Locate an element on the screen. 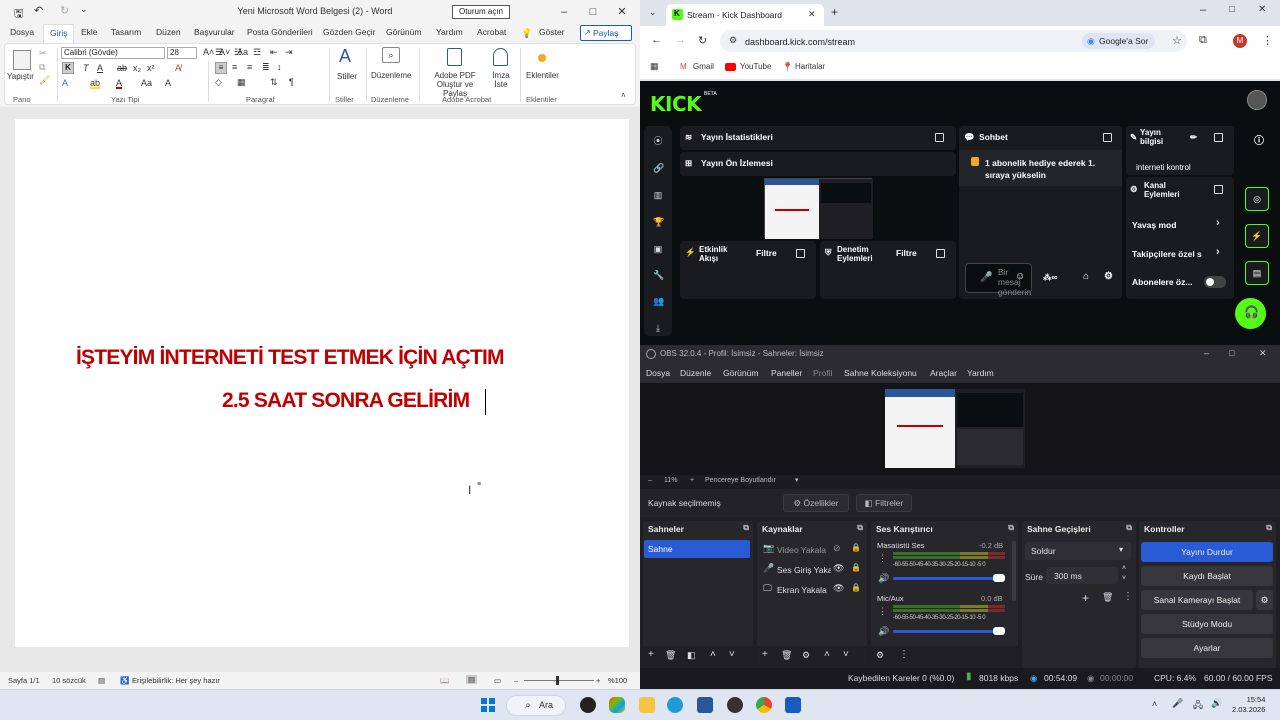 The height and width of the screenshot is (720, 1280). url-text: dashboard.kick.com/stream is located at coordinates (800, 42).